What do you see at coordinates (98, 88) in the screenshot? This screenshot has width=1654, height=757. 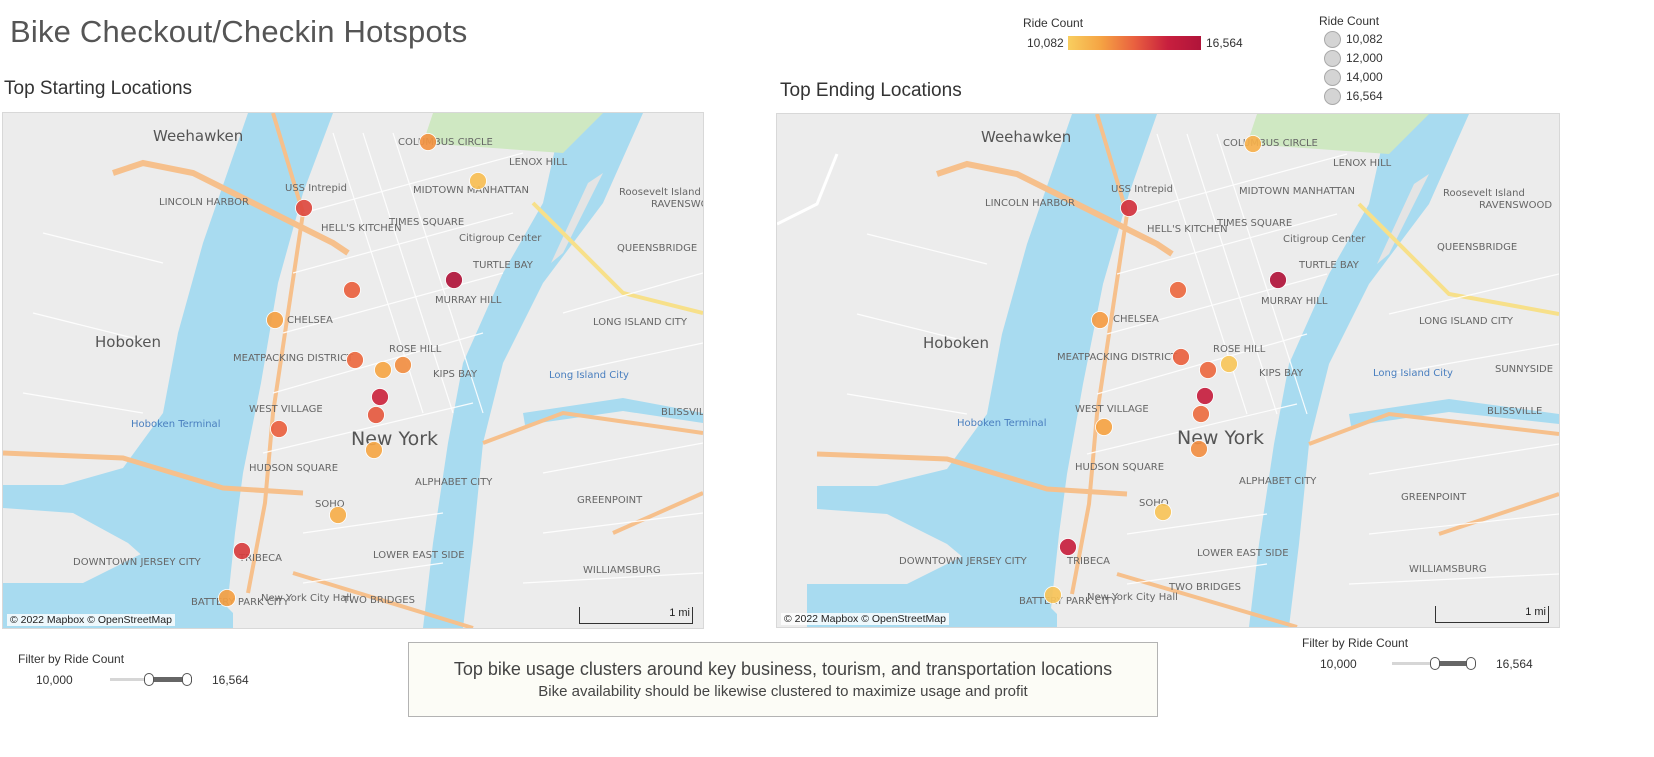 I see `starting-locations-title: Top Starting Locations` at bounding box center [98, 88].